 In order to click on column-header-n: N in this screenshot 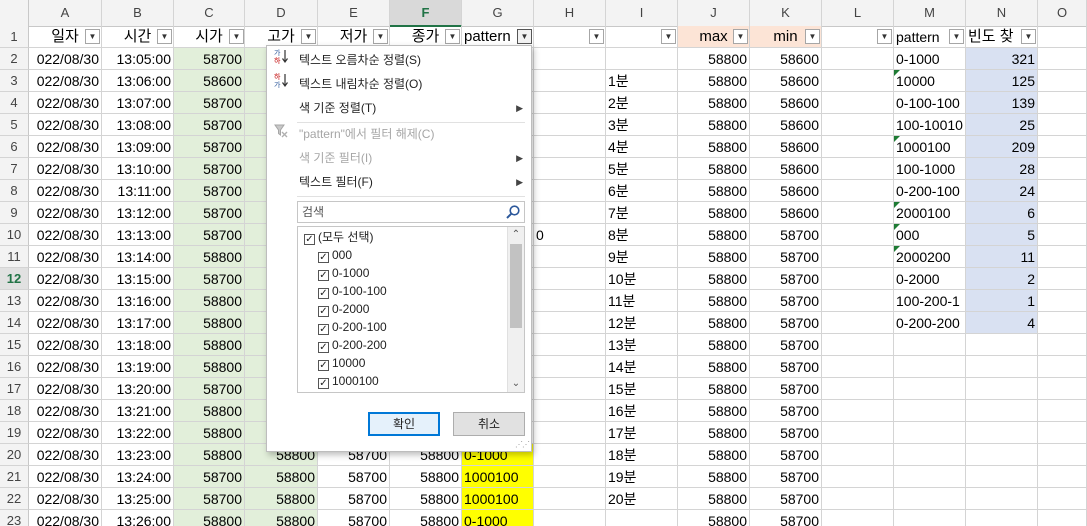, I will do `click(1002, 13)`.